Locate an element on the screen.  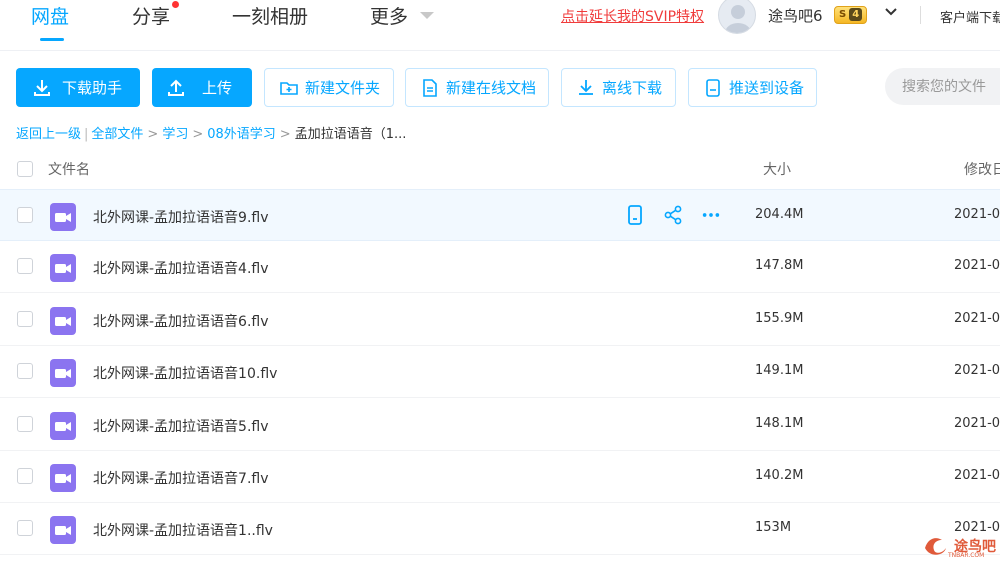
share-icon is located at coordinates (673, 215).